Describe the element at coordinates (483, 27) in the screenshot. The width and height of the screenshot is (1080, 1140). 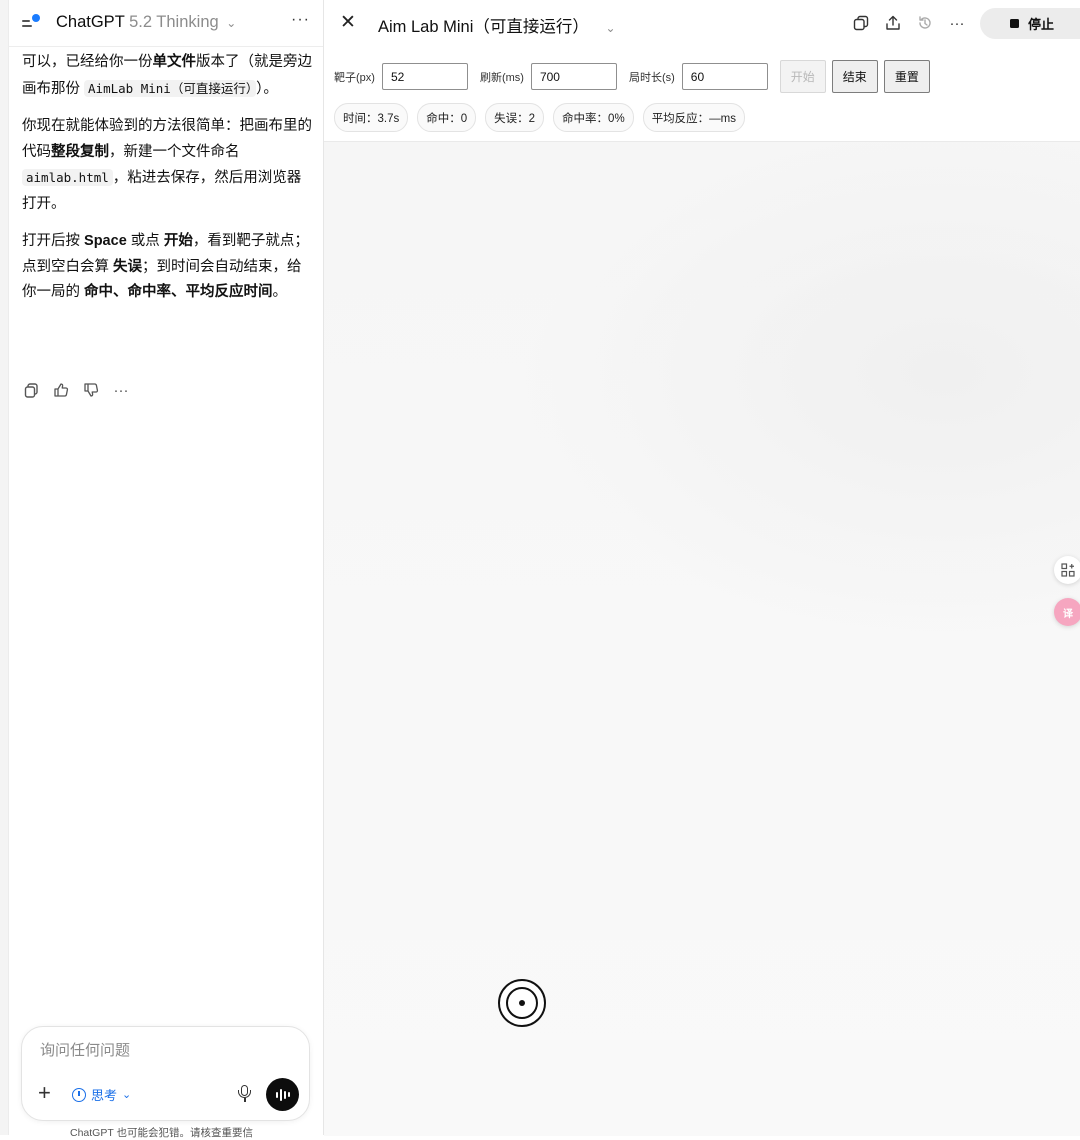
I see `canvas-title-text: Aim Lab Mini（可直接运行）` at that location.